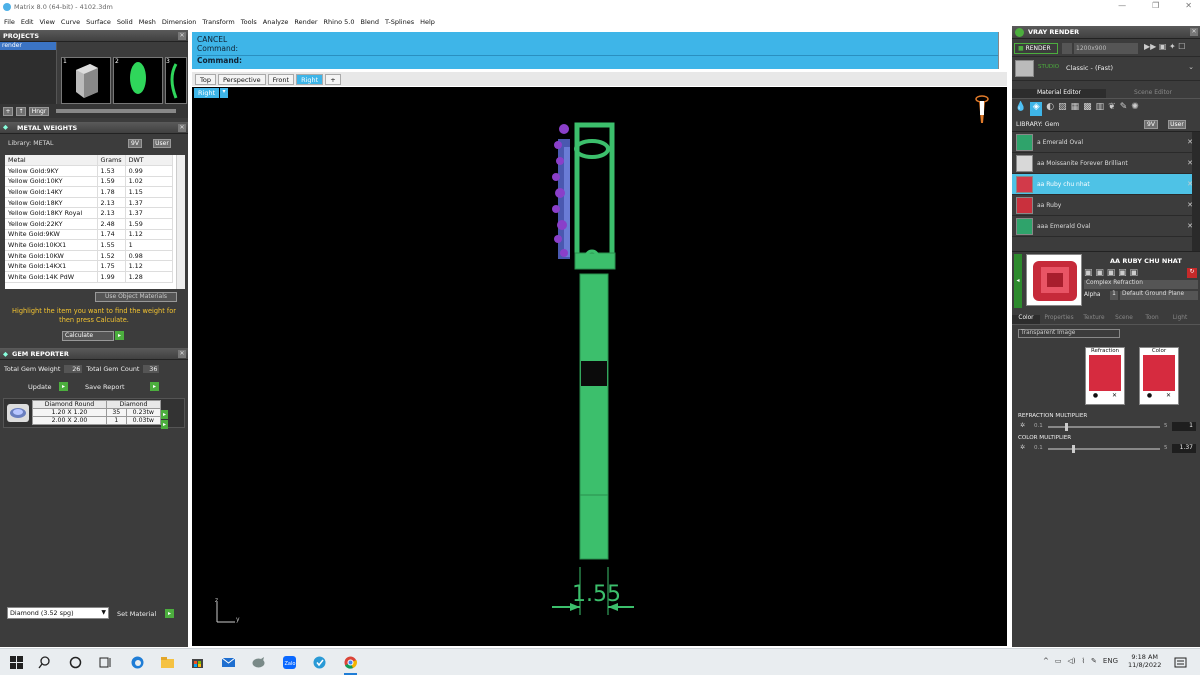 The height and width of the screenshot is (675, 1200). Describe the element at coordinates (1089, 68) in the screenshot. I see `preset-name: Classic - (Fast)` at that location.